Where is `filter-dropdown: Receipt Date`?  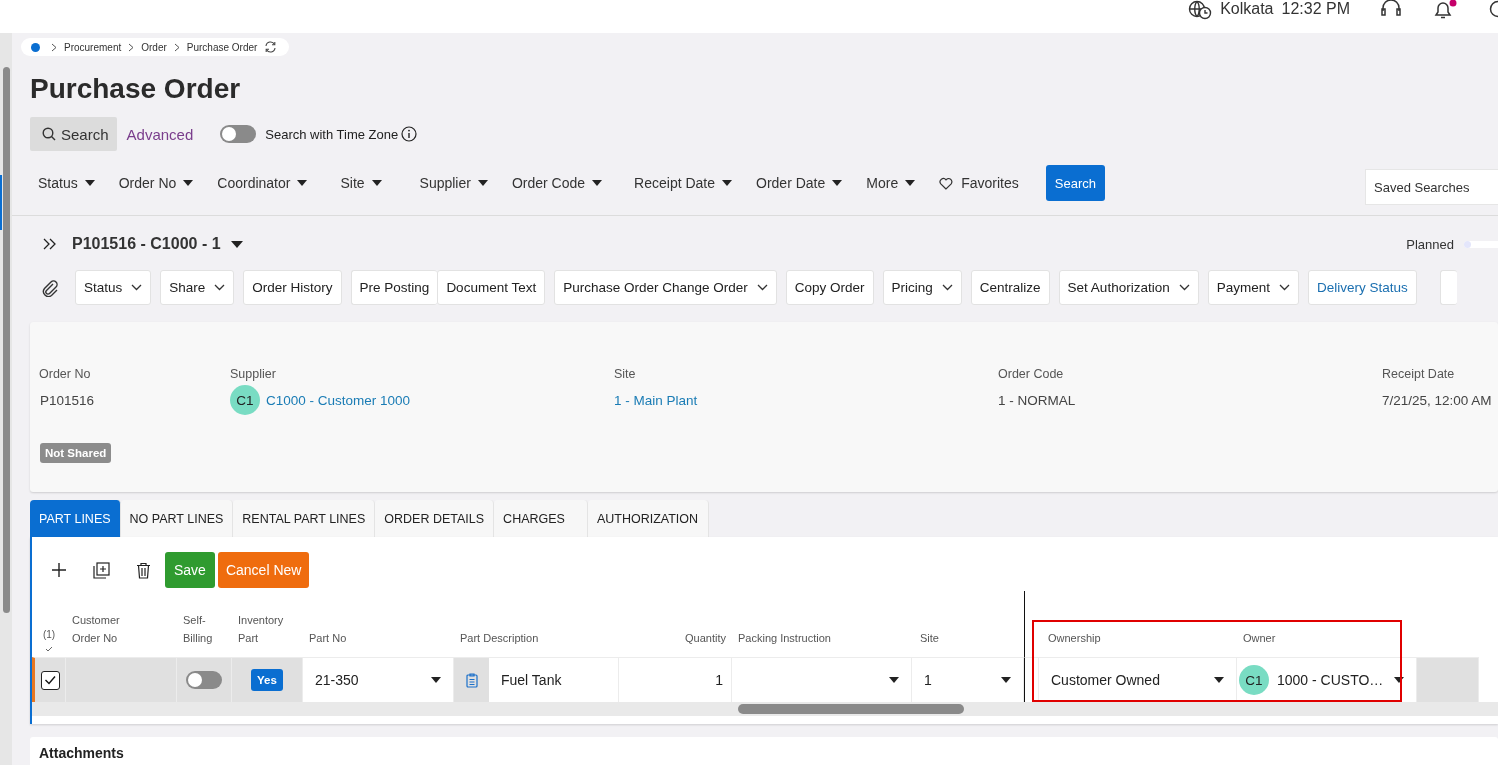
filter-dropdown: Receipt Date is located at coordinates (683, 183).